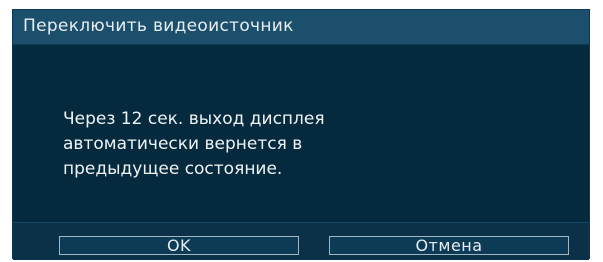 This screenshot has height=262, width=603. What do you see at coordinates (301, 27) in the screenshot?
I see `dialog-title-bar: Переключить видеоисточник` at bounding box center [301, 27].